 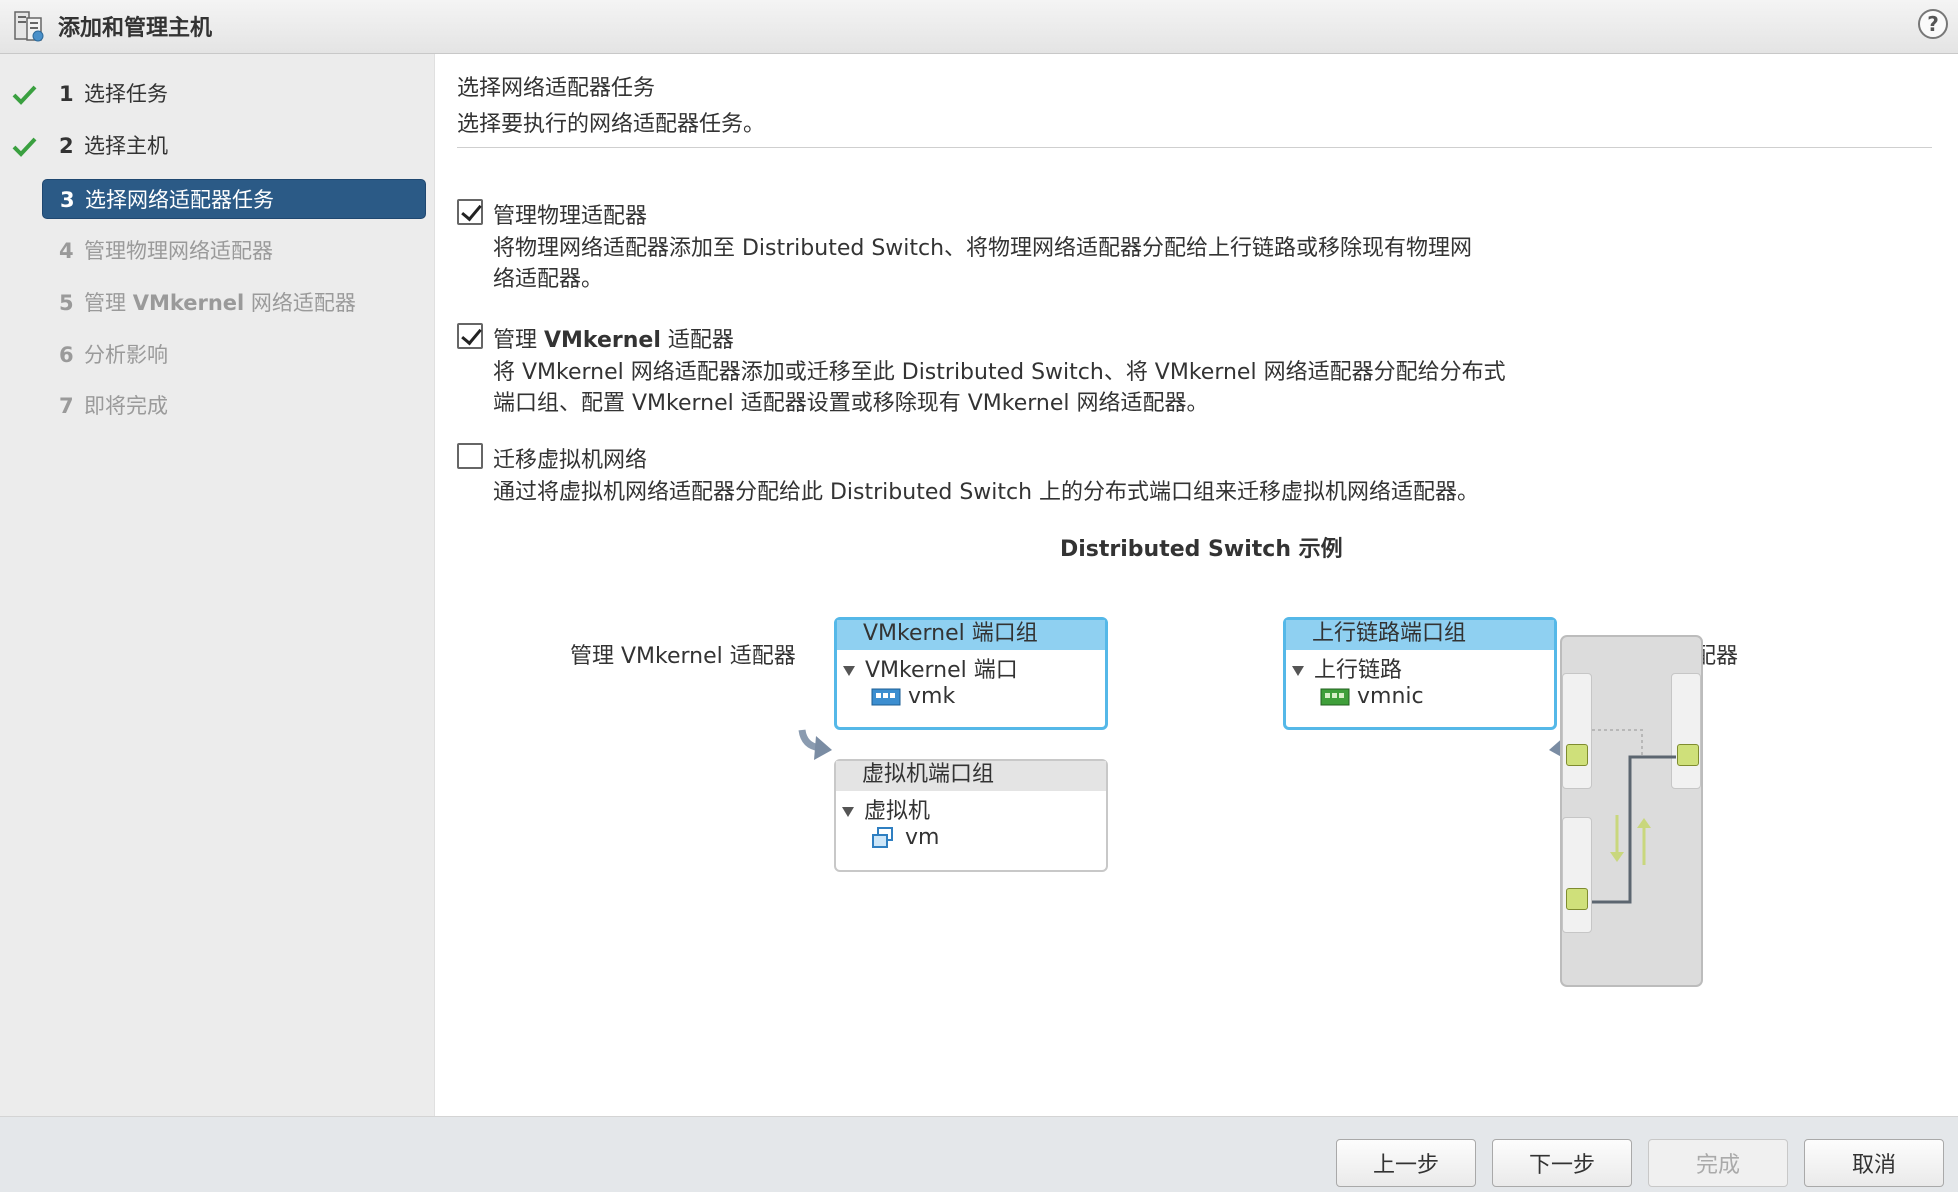 What do you see at coordinates (971, 776) in the screenshot?
I see `vm-port-group-header: 虚拟机端口组` at bounding box center [971, 776].